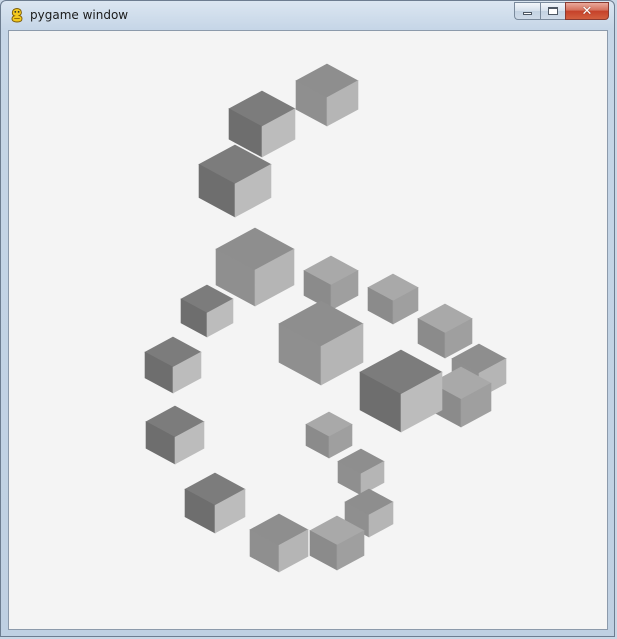  I want to click on window-title: pygame window, so click(79, 15).